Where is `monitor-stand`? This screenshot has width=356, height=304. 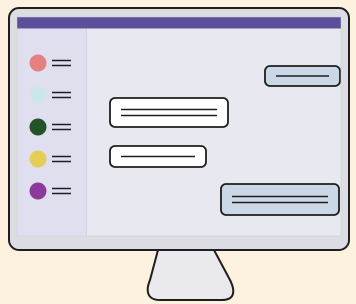
monitor-stand is located at coordinates (190, 275).